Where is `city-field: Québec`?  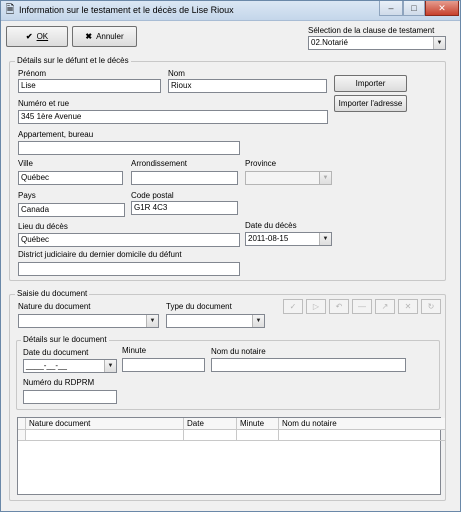
city-field: Québec is located at coordinates (70, 178).